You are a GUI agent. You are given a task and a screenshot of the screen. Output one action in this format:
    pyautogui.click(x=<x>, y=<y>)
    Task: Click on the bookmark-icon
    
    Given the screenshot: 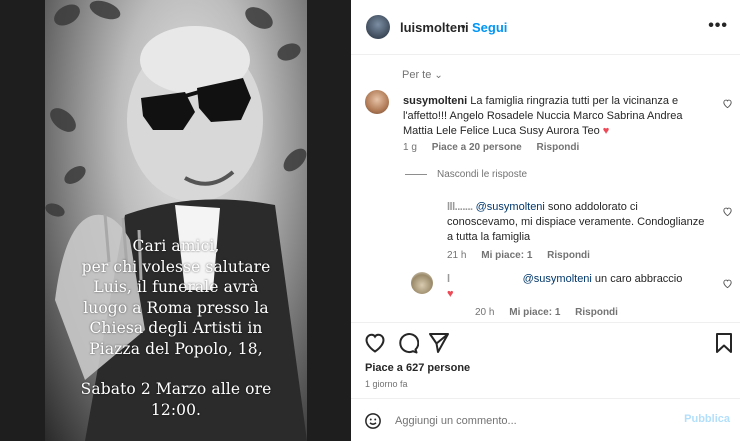 What is the action you would take?
    pyautogui.click(x=724, y=343)
    